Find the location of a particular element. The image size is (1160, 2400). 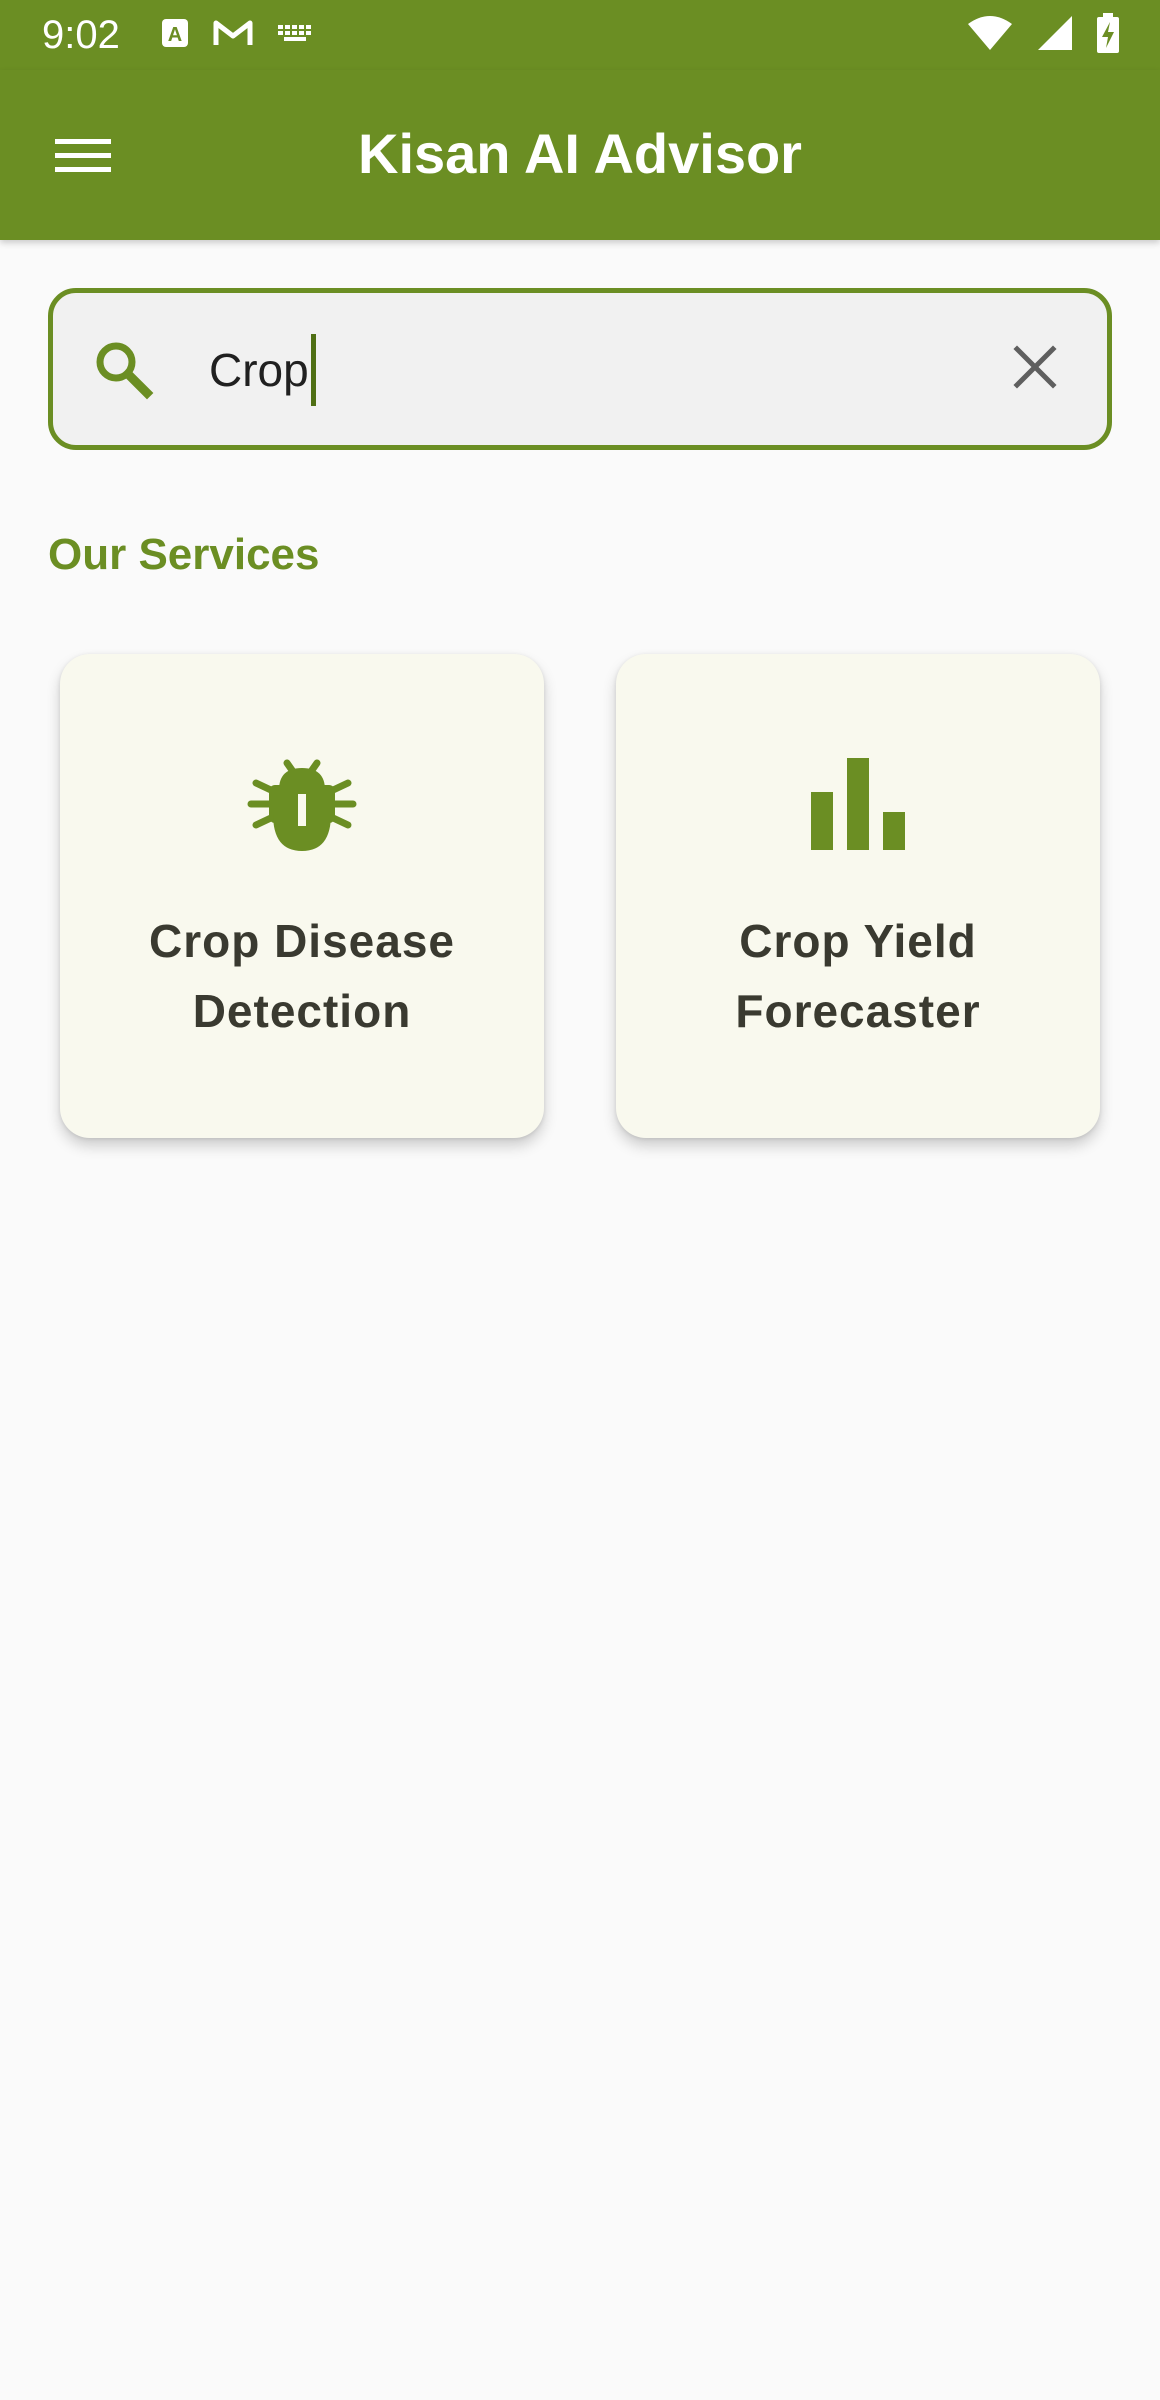

app-title: Kisan AI Advisor is located at coordinates (580, 153).